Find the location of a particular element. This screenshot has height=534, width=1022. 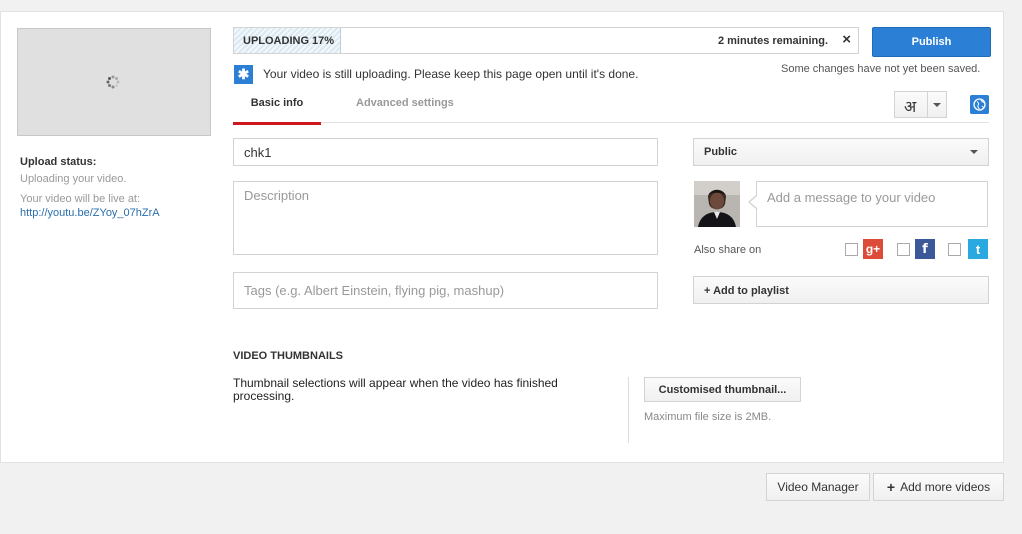

tab-advanced-settings: Advanced settings is located at coordinates (405, 103).